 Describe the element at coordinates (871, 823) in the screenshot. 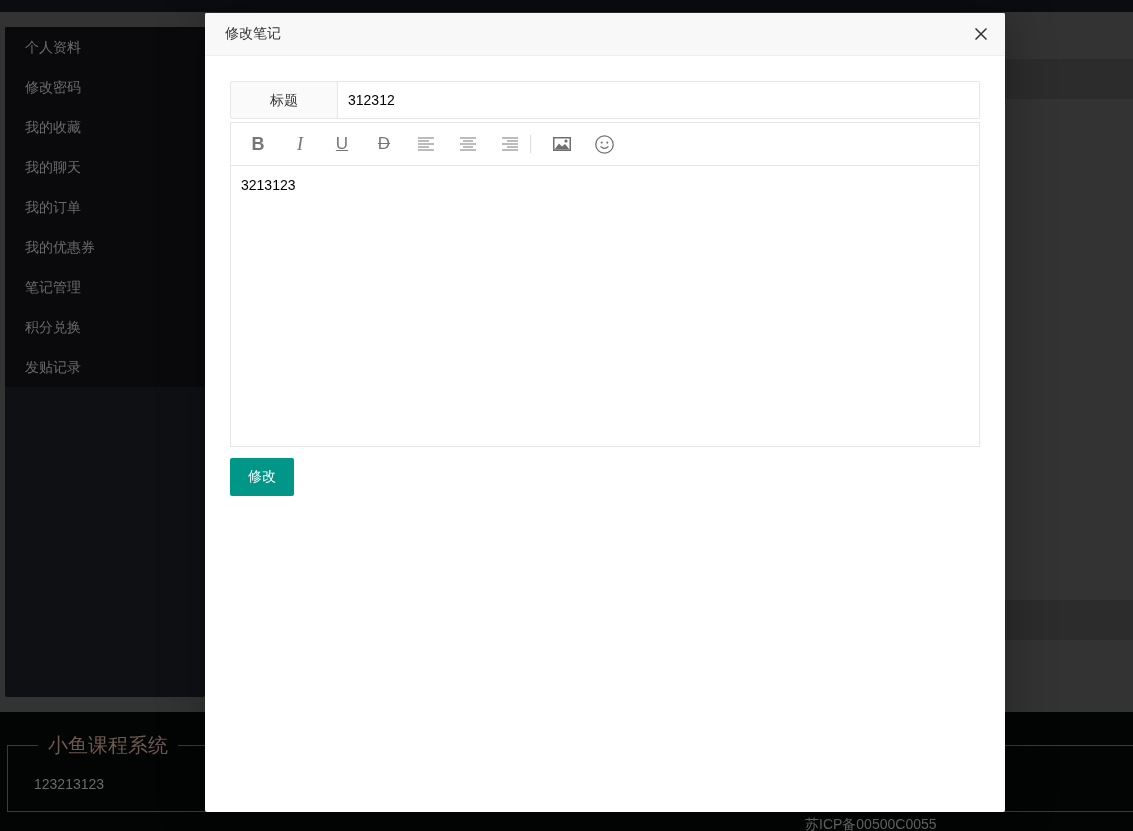

I see `icp-text: 苏ICP备00500C0055` at that location.